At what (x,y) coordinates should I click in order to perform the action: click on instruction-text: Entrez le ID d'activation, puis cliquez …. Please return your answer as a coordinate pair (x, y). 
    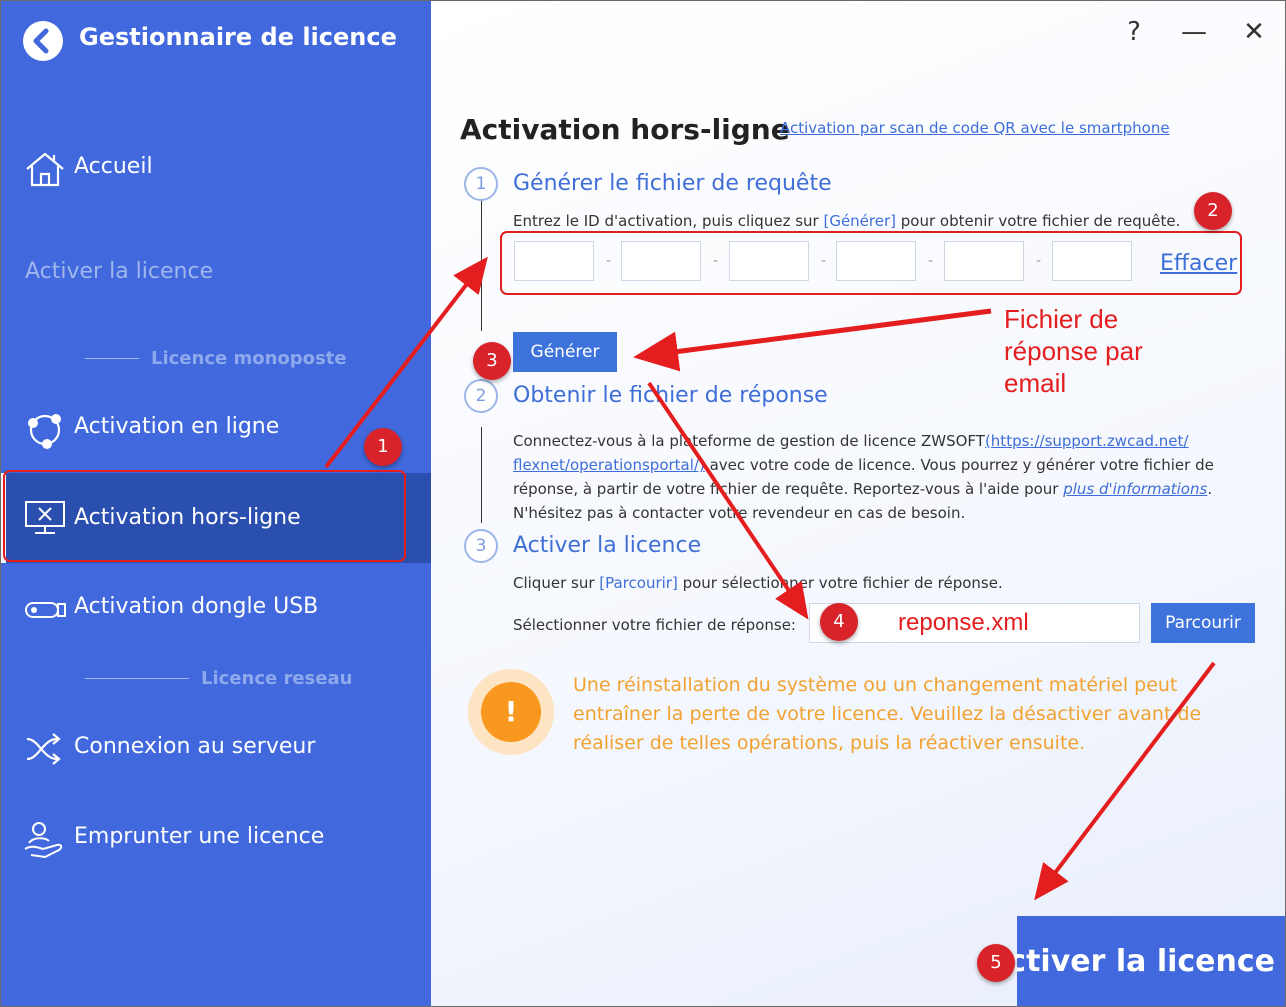
    Looking at the image, I should click on (668, 221).